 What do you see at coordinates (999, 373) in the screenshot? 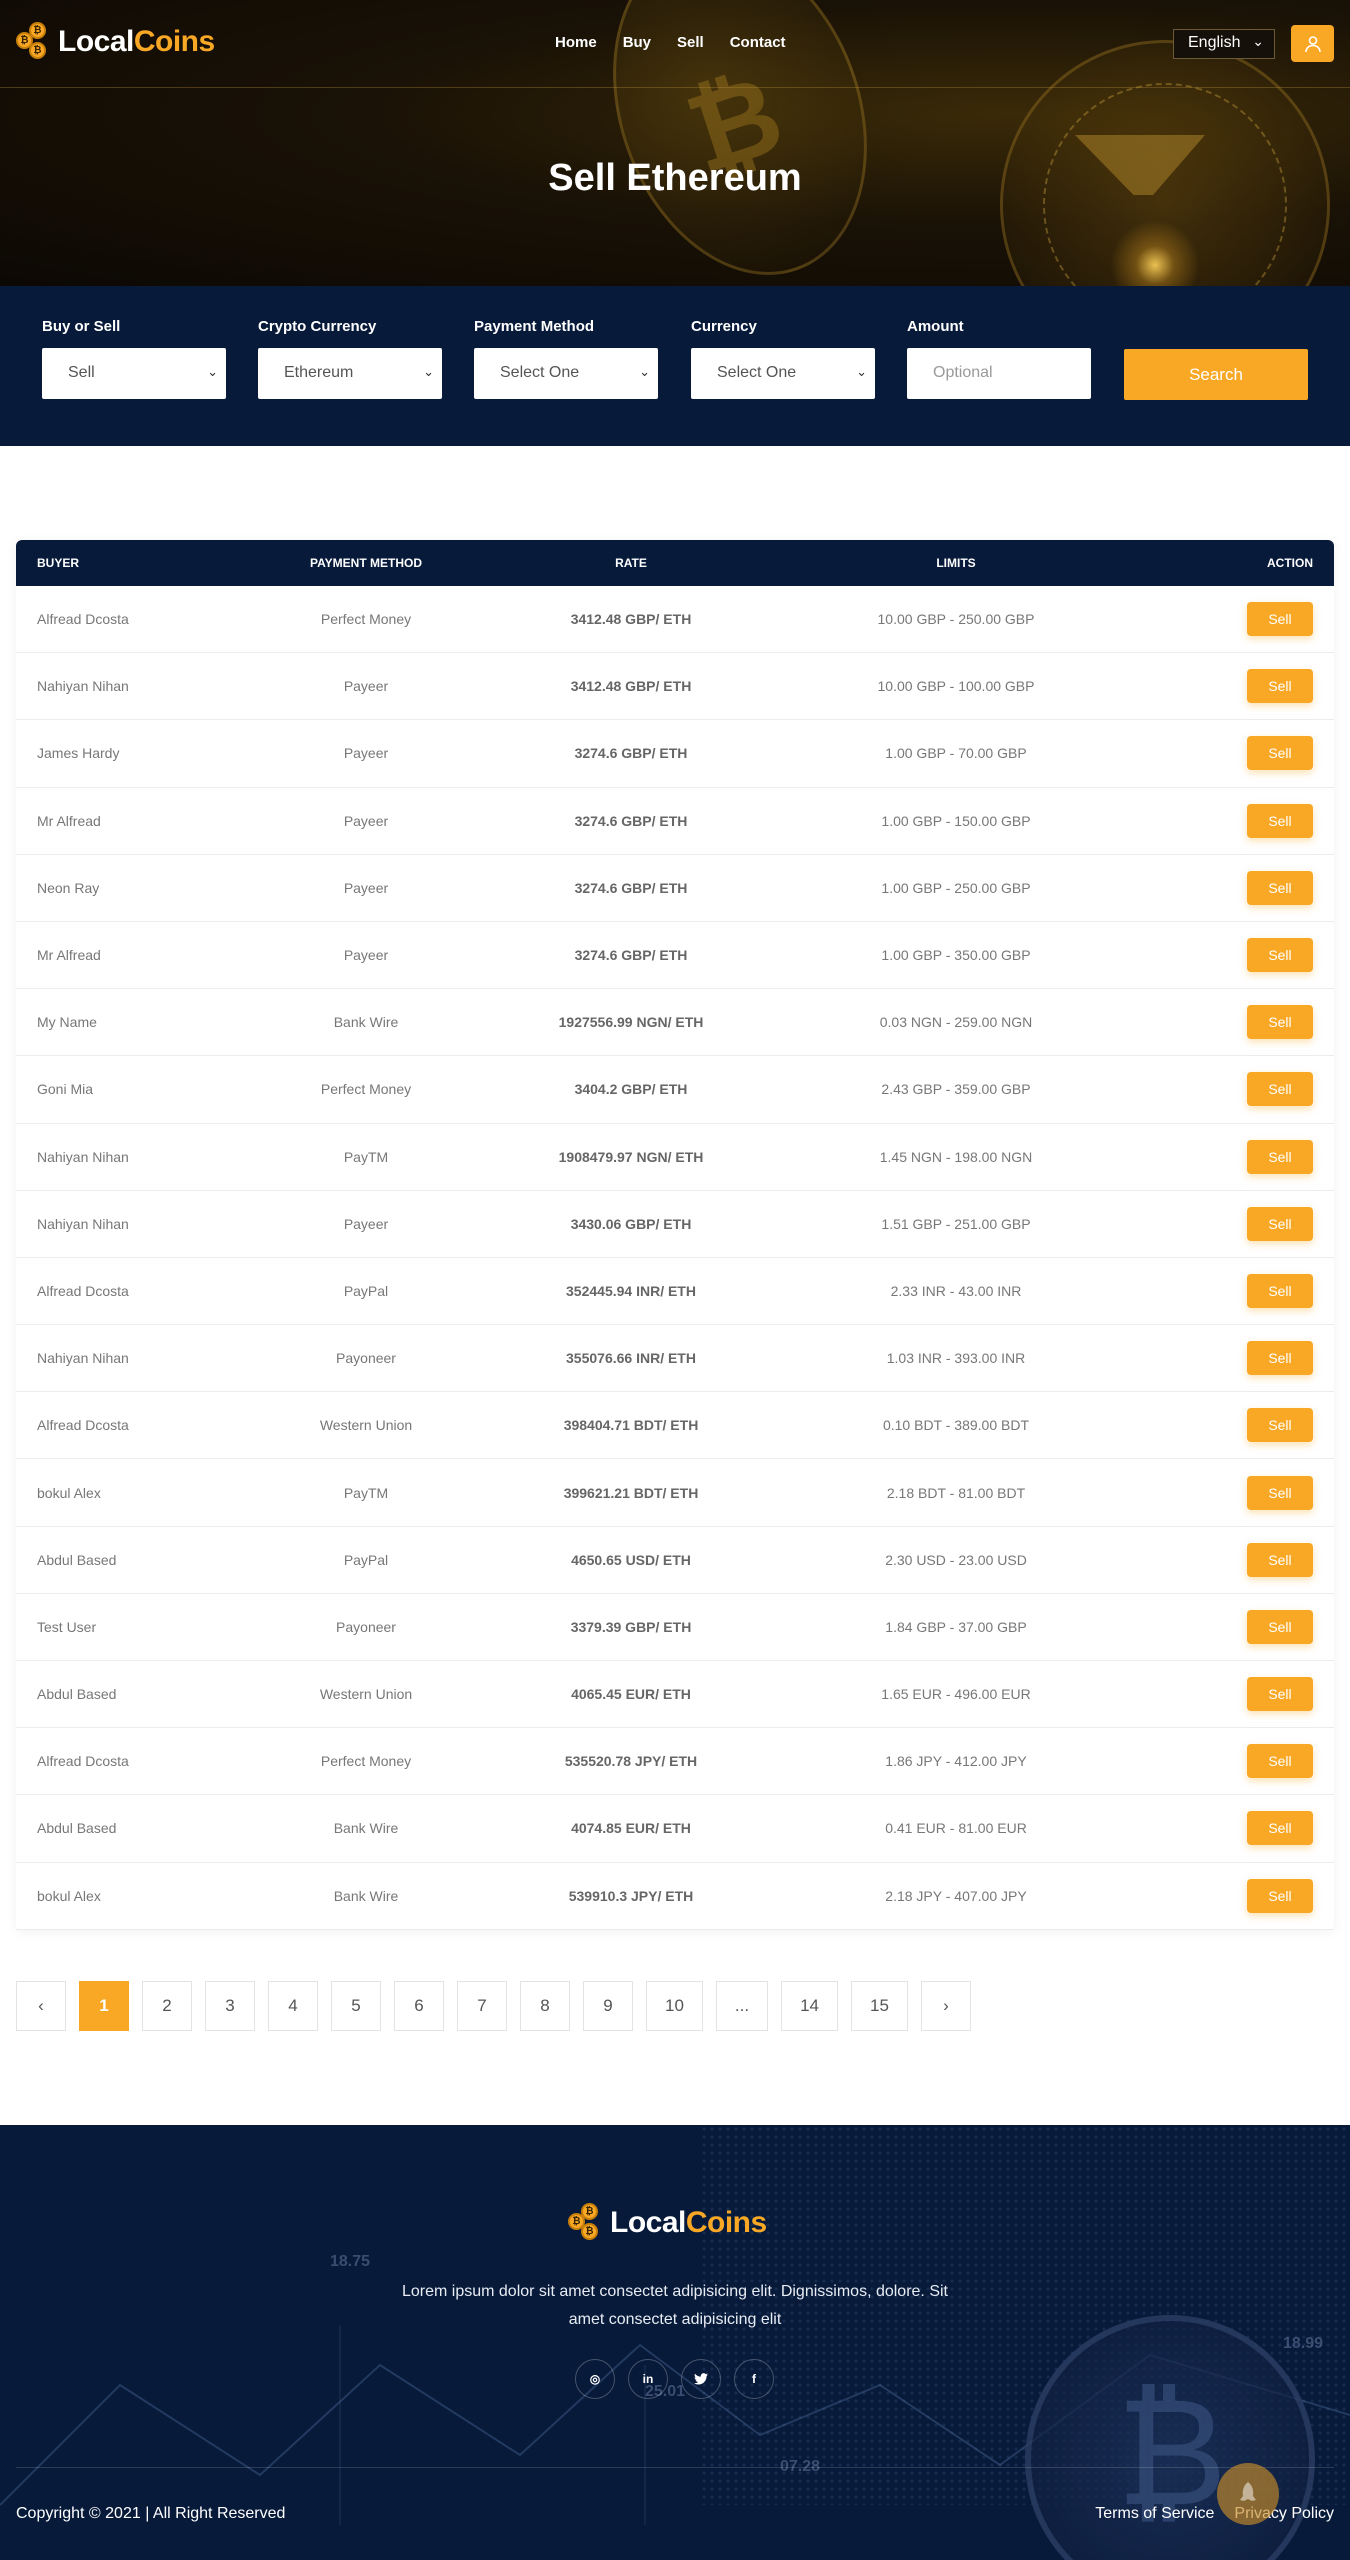
I see `amount-input: Optional` at bounding box center [999, 373].